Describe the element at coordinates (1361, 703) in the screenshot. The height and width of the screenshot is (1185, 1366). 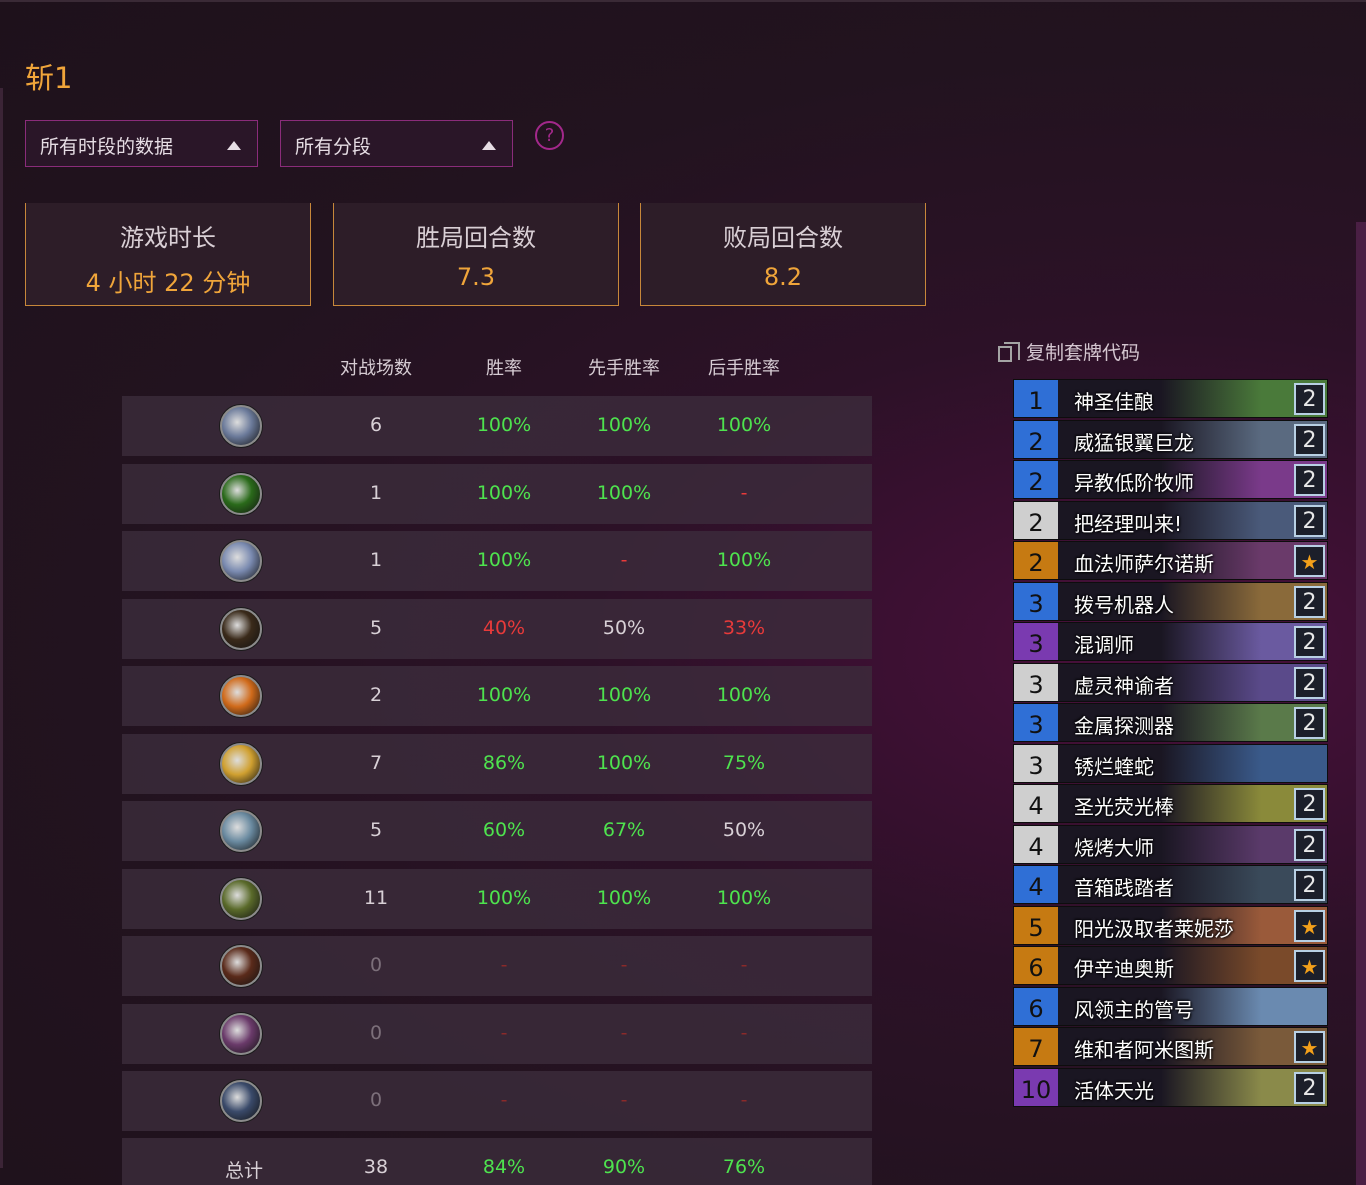
I see `scrollbar` at that location.